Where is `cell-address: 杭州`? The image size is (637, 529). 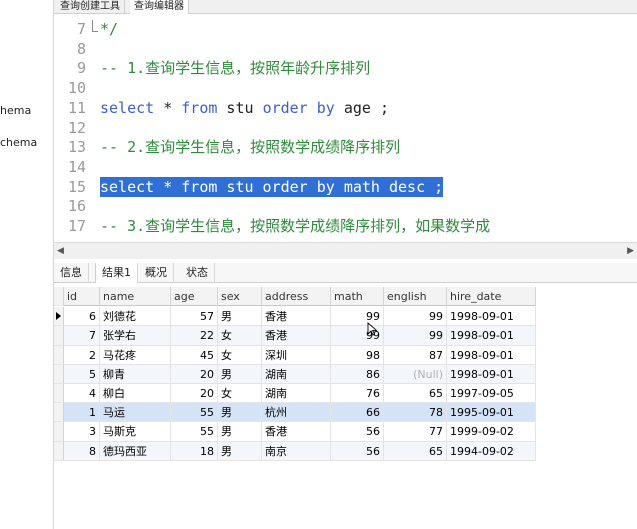 cell-address: 杭州 is located at coordinates (296, 413).